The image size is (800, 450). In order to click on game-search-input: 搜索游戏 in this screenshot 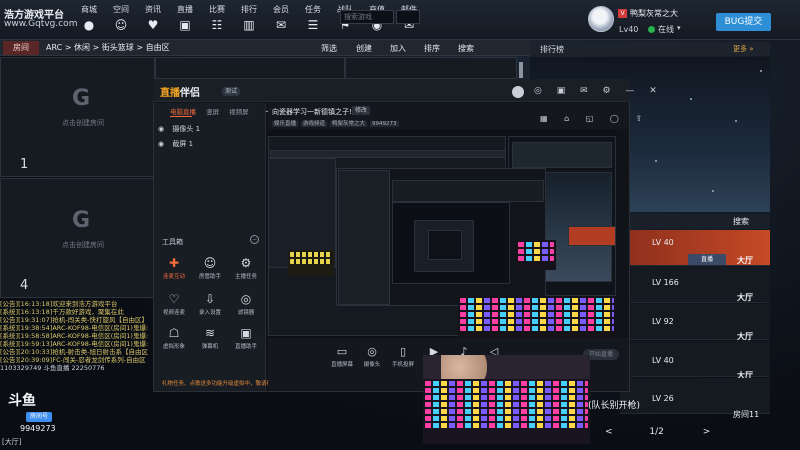, I will do `click(367, 17)`.